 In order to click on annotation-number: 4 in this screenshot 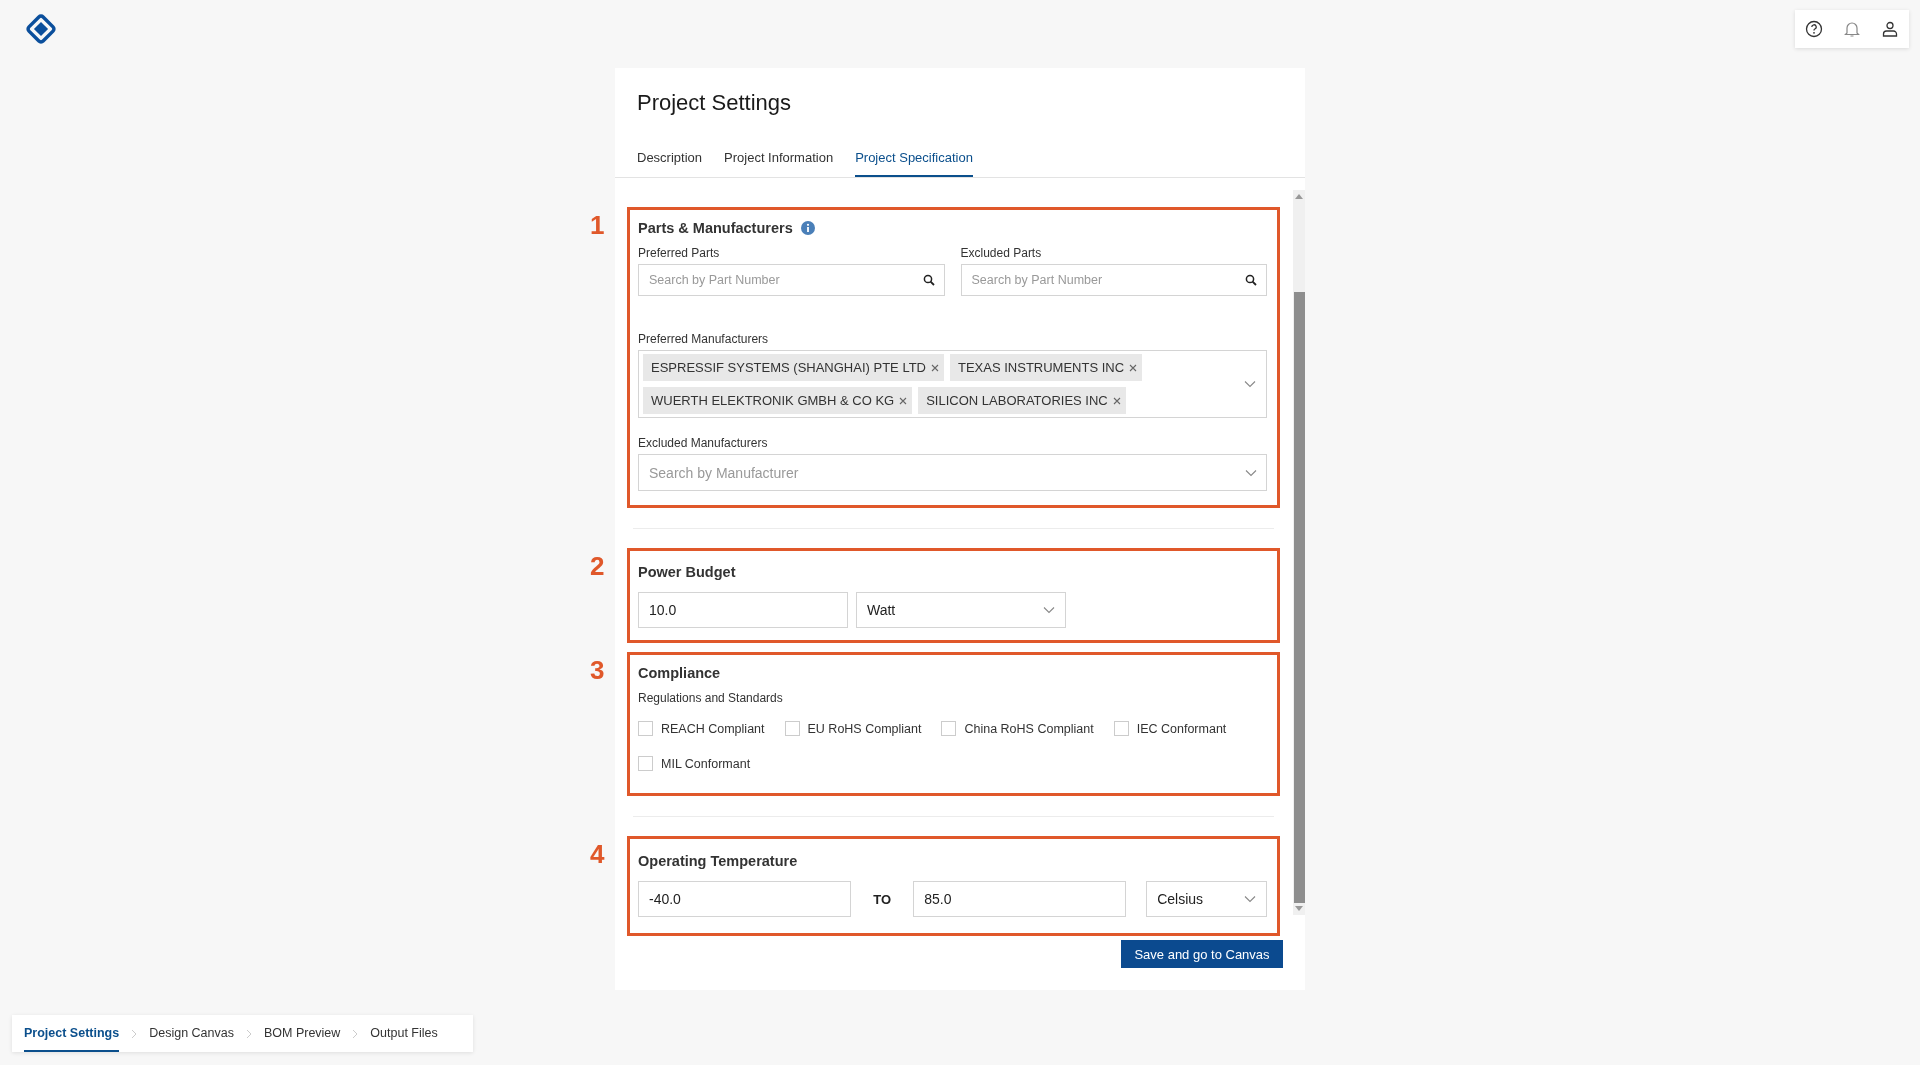, I will do `click(597, 854)`.